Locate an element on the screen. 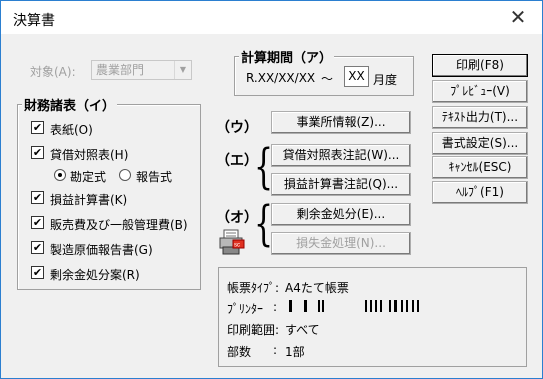 Image resolution: width=543 pixels, height=379 pixels. target-select: 農業部門 ▼ is located at coordinates (141, 70).